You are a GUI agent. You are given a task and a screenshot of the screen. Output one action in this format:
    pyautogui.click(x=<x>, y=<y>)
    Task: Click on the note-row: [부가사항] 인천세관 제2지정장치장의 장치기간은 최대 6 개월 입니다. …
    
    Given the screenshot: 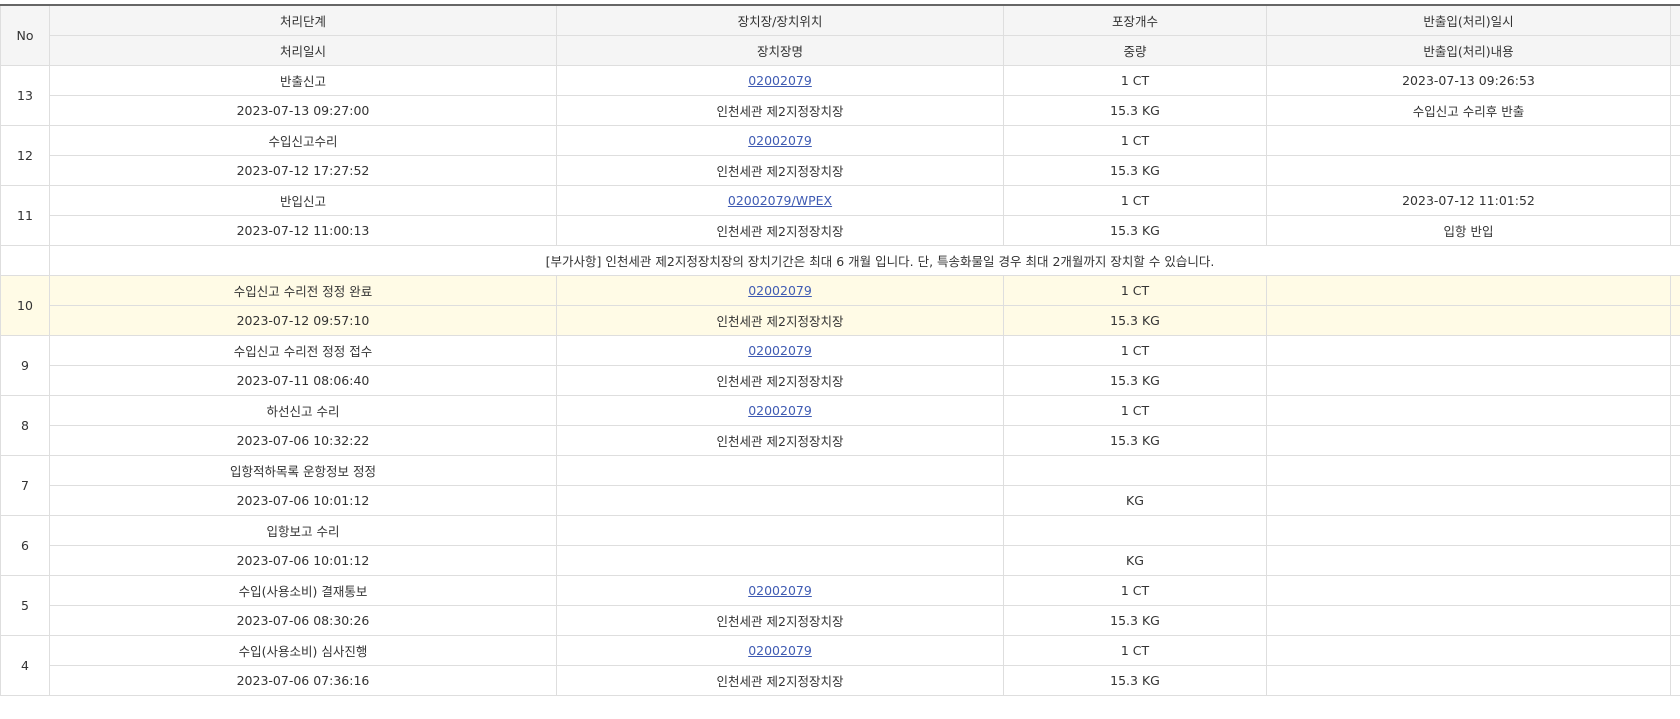 What is the action you would take?
    pyautogui.click(x=840, y=260)
    